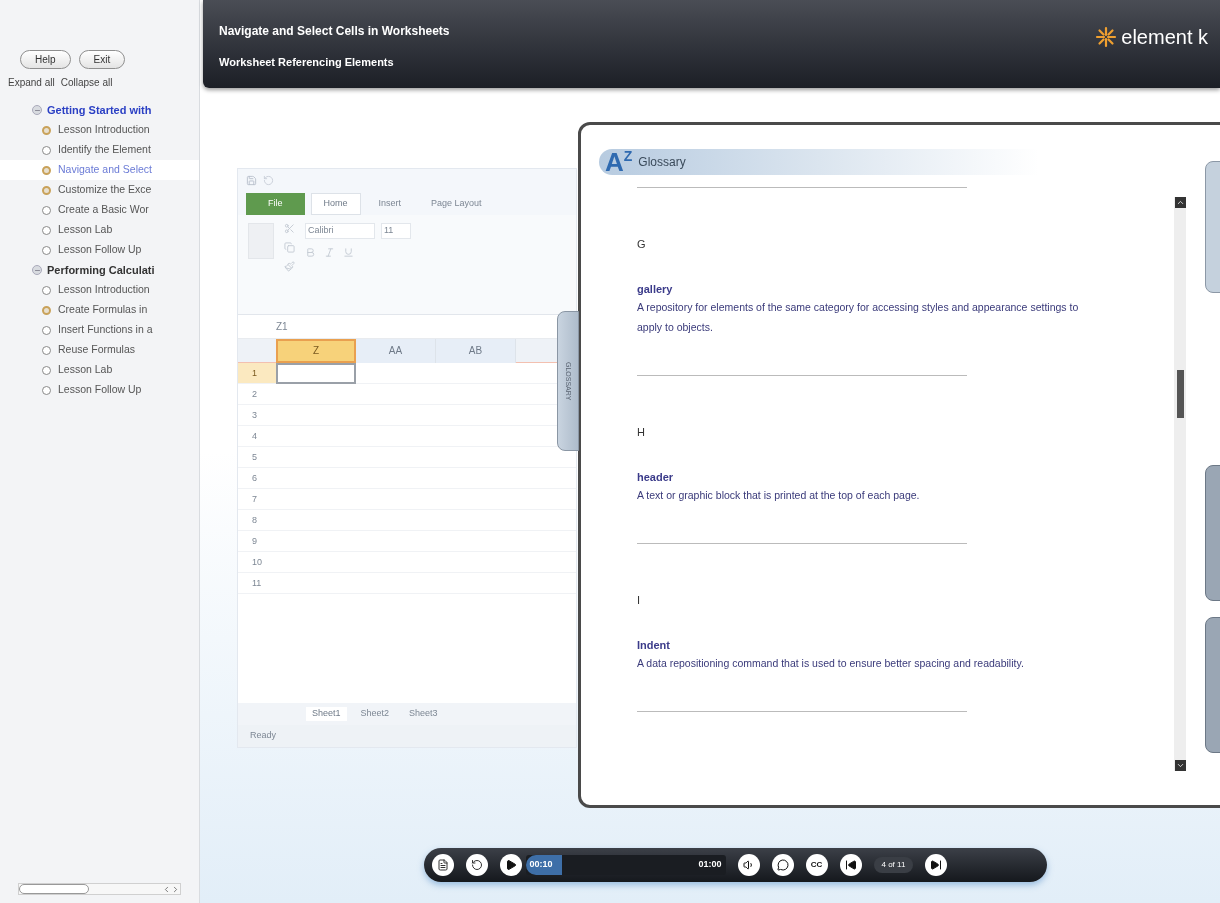 The height and width of the screenshot is (903, 1220). What do you see at coordinates (541, 865) in the screenshot?
I see `elapsed-time: 00:10` at bounding box center [541, 865].